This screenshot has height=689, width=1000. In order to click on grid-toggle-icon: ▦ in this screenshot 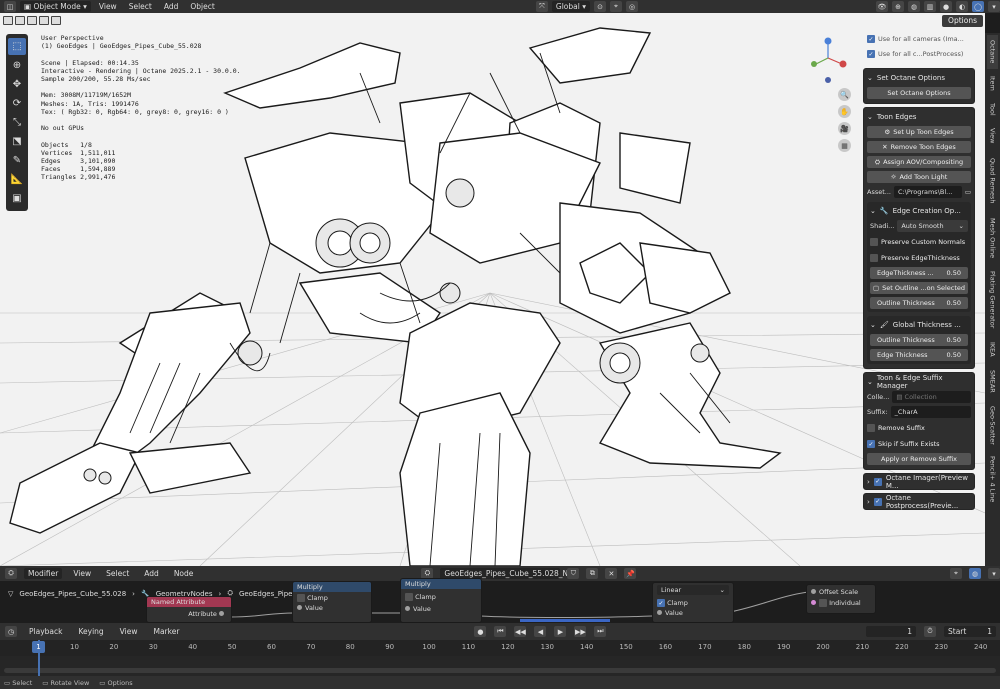, I will do `click(844, 145)`.